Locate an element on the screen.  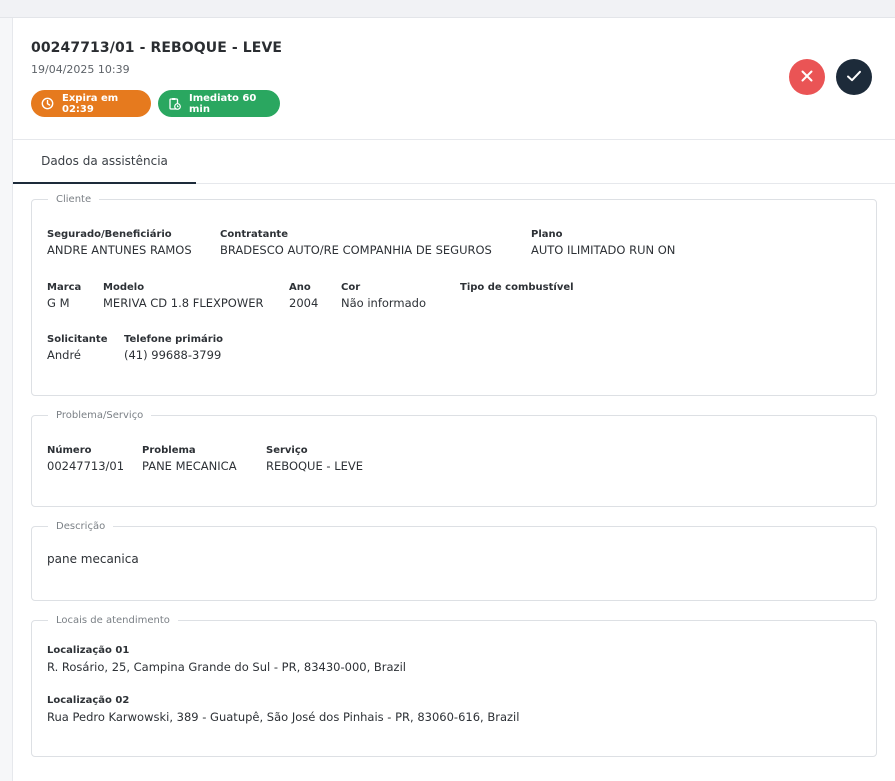
contratante-label: Contratante is located at coordinates (254, 234).